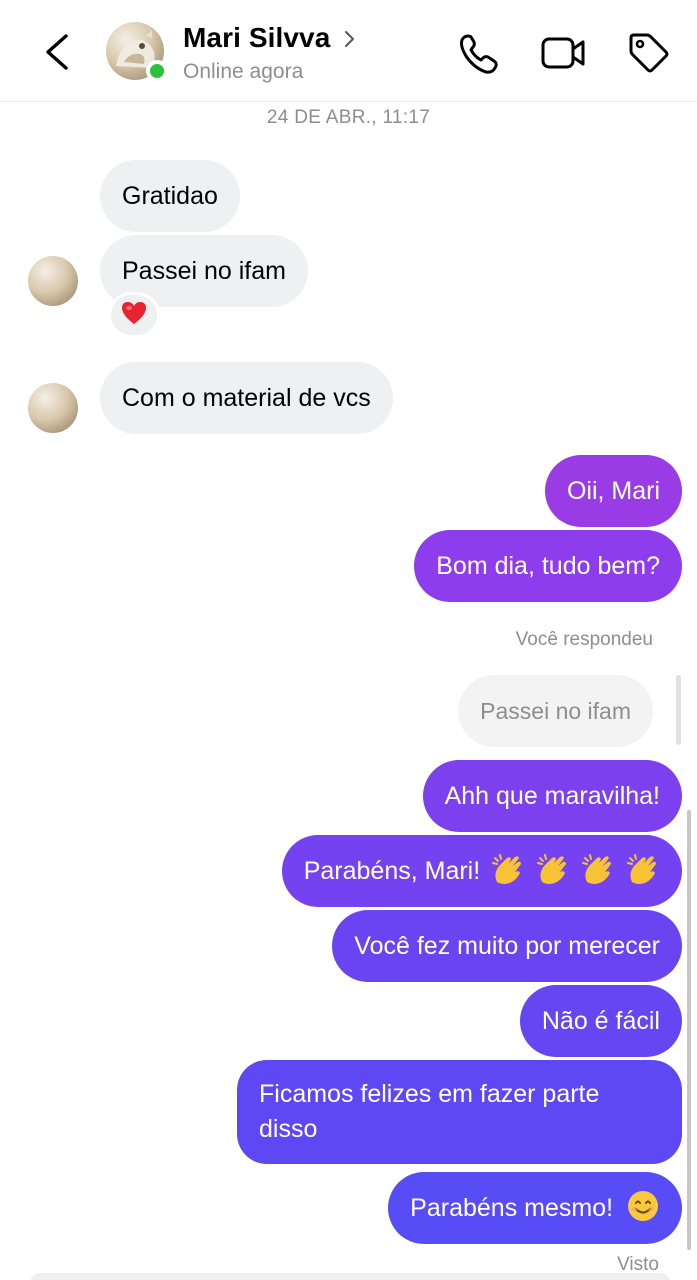  What do you see at coordinates (555, 711) in the screenshot?
I see `quoted-message: Passei no ifam` at bounding box center [555, 711].